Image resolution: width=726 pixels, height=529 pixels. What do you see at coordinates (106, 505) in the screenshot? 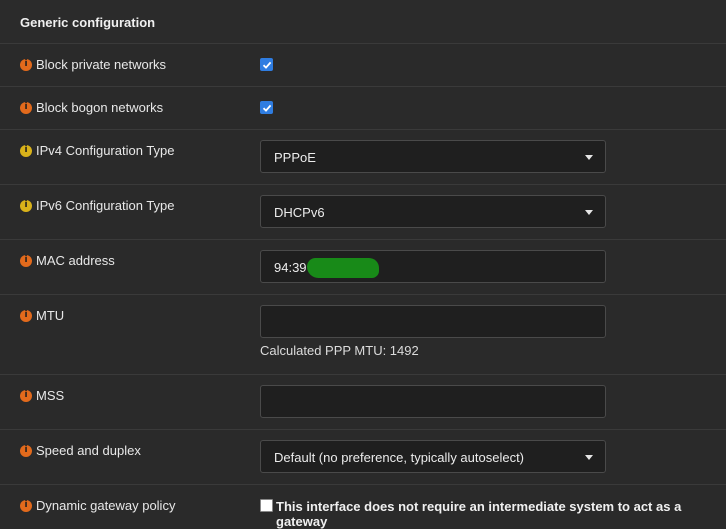
I see `label-text: Dynamic gateway policy` at bounding box center [106, 505].